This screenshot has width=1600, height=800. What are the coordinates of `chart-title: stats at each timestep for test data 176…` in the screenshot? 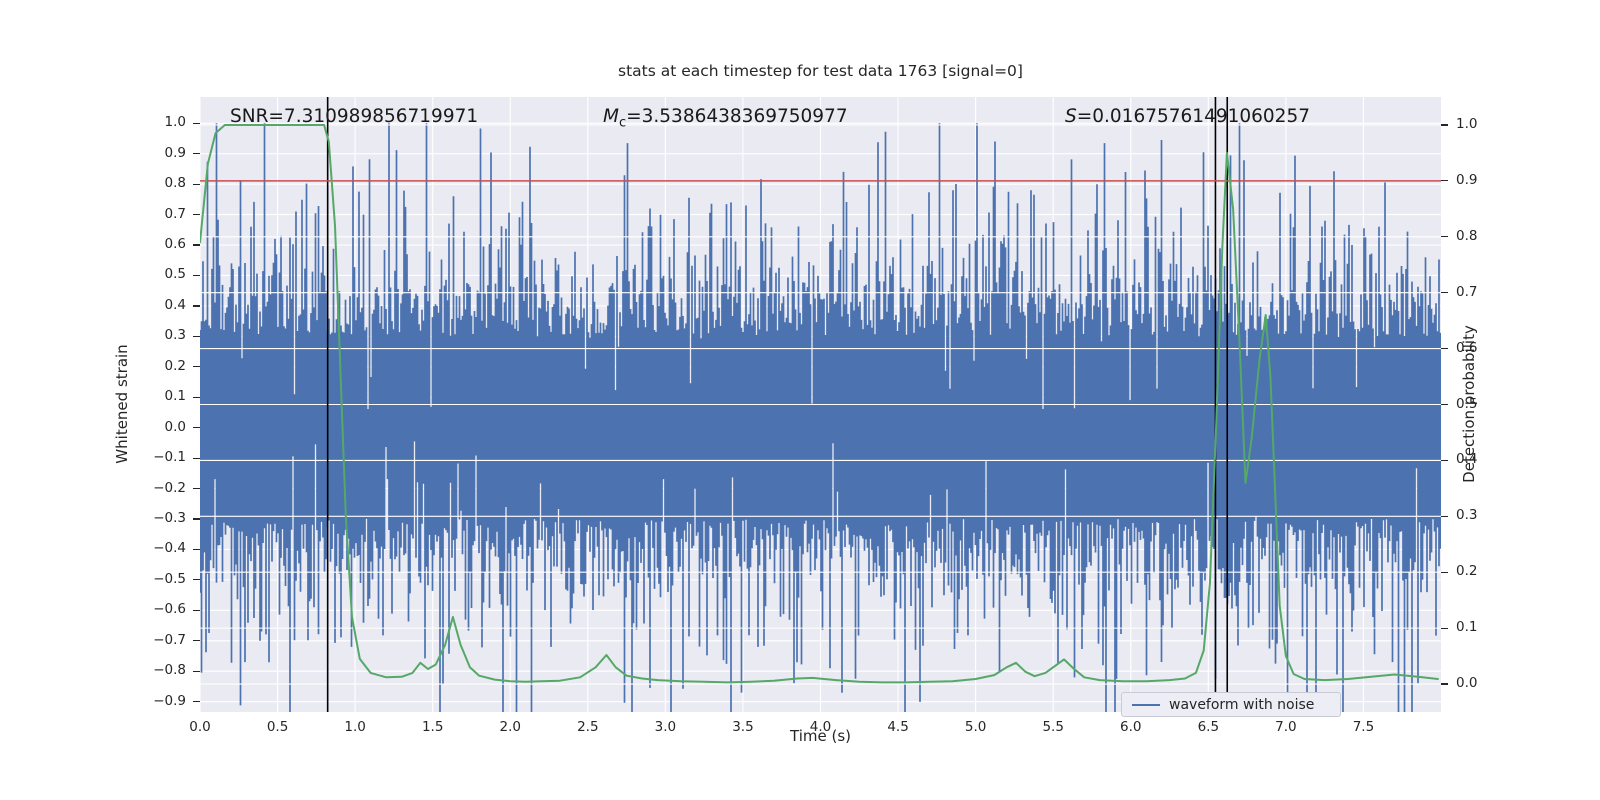 It's located at (820, 71).